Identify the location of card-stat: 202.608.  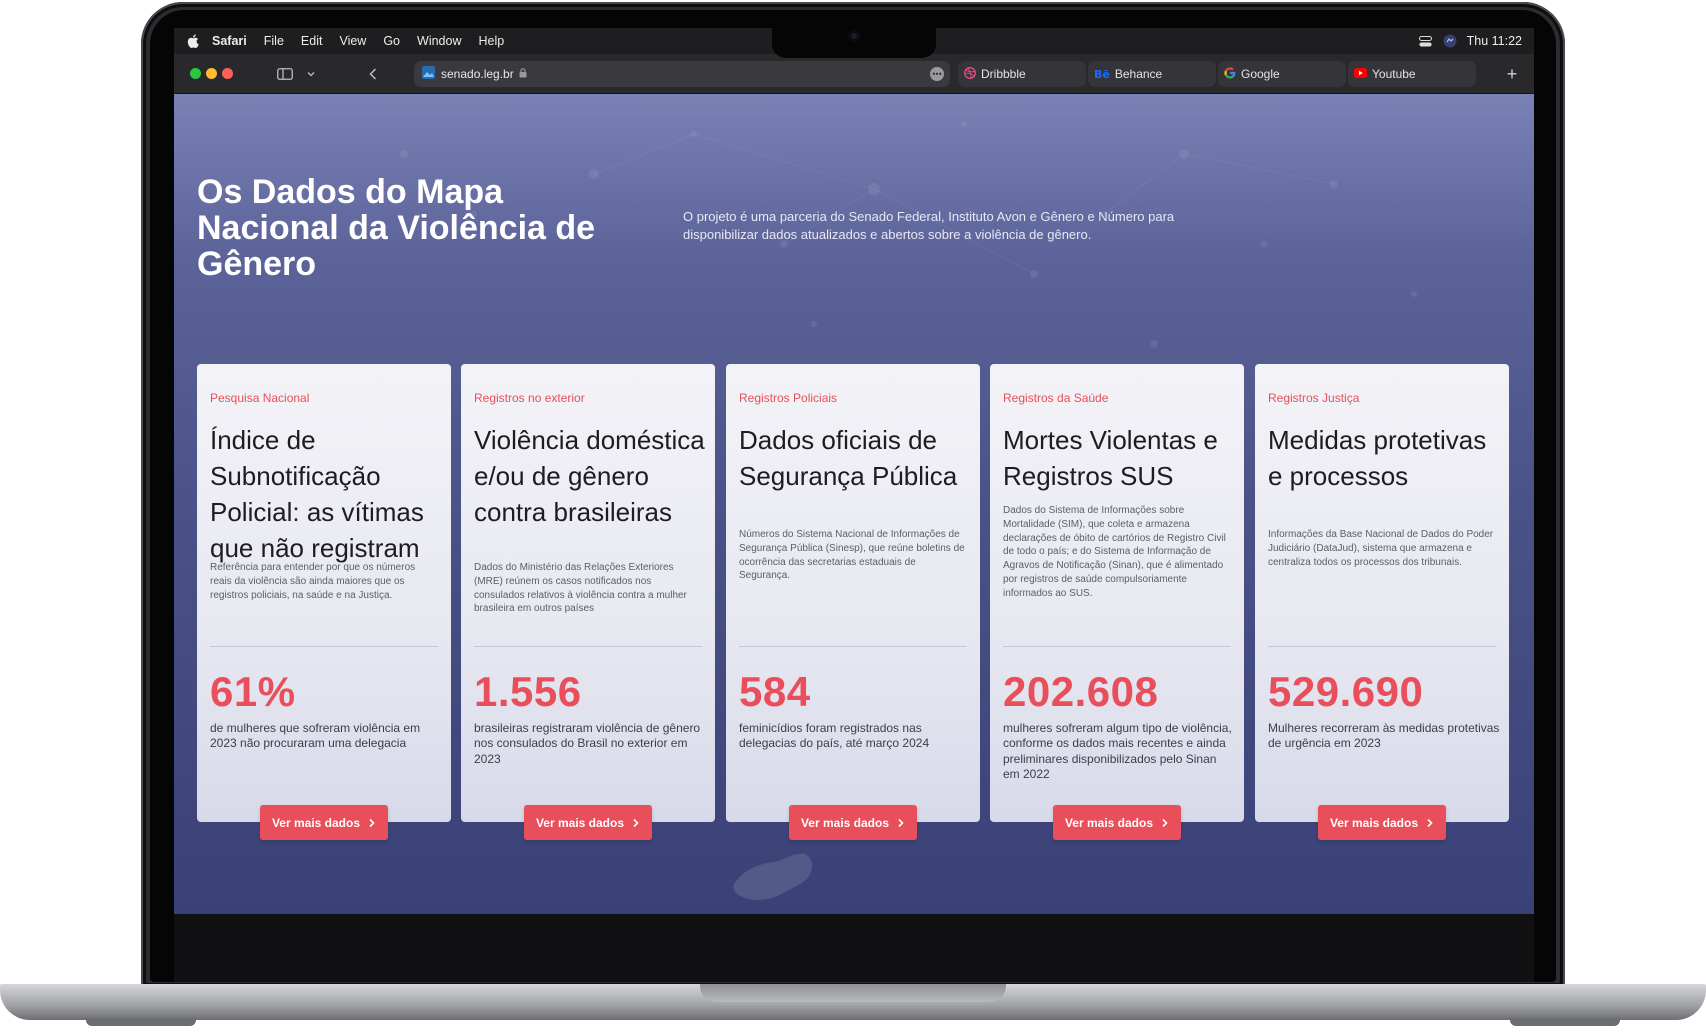
(1081, 691).